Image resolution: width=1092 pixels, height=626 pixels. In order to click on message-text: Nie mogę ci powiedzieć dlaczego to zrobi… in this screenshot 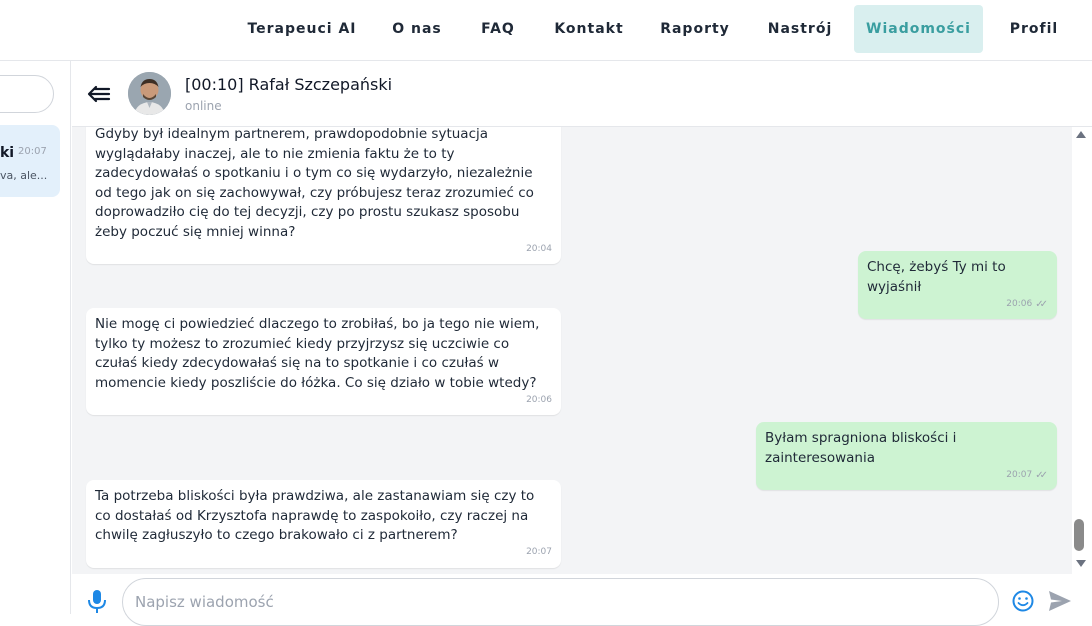, I will do `click(317, 353)`.